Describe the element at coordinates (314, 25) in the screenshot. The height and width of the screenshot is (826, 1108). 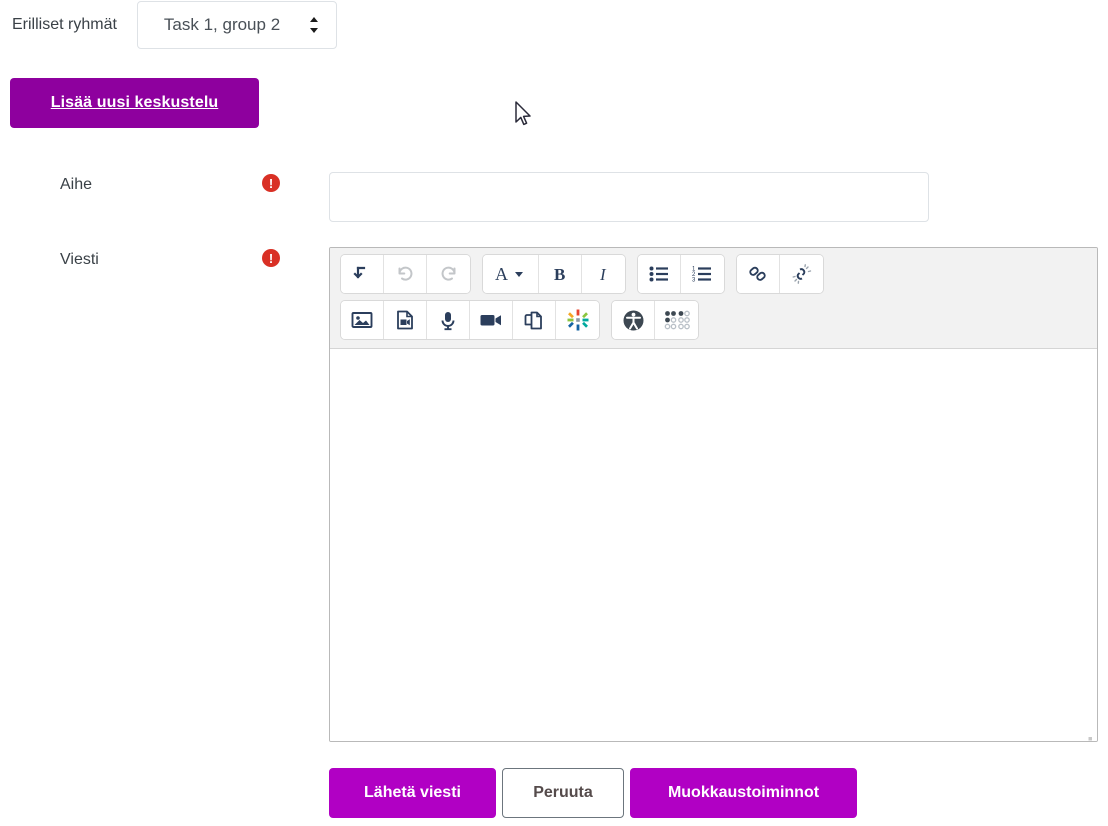
I see `chevron-updown-icon` at that location.